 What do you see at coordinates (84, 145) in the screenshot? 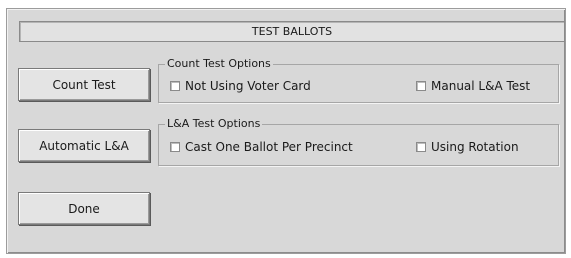
I see `automatic-la-button: Automatic L&A` at bounding box center [84, 145].